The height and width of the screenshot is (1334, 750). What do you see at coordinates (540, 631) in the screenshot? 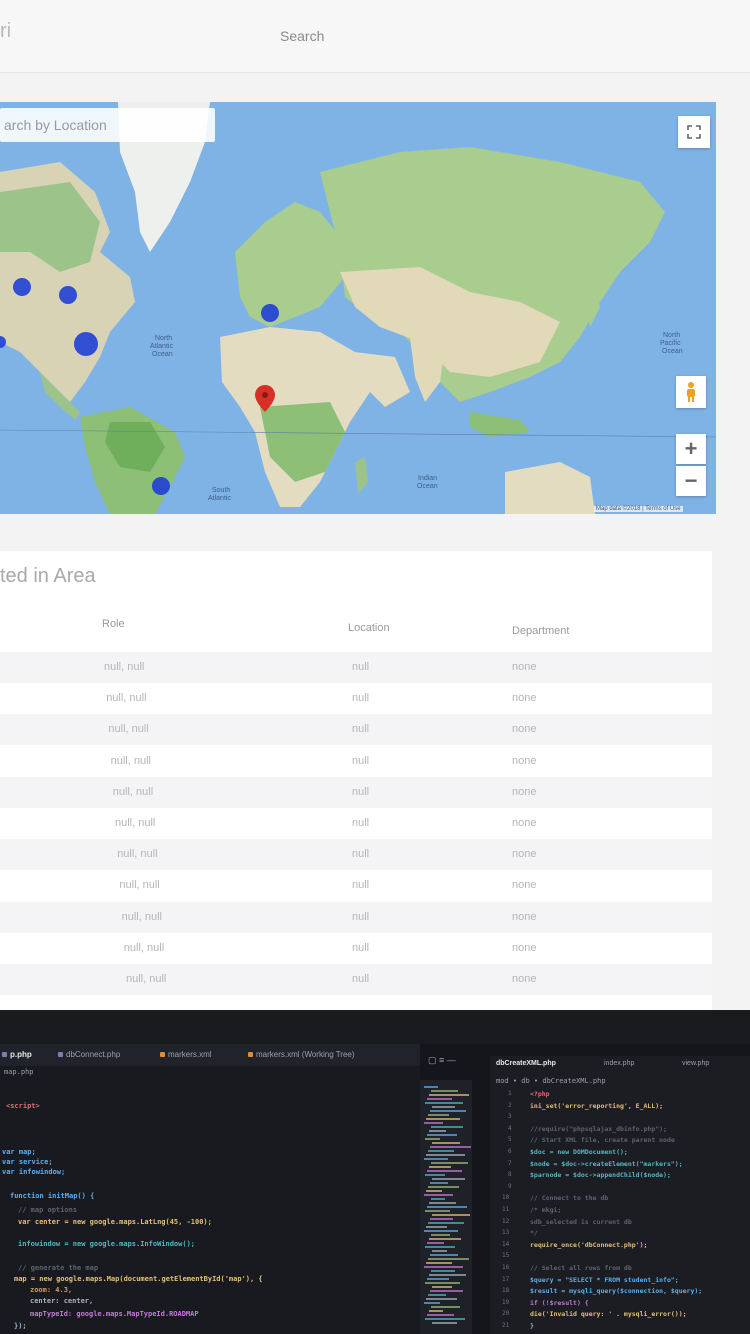
I see `column-header-department: Department` at bounding box center [540, 631].